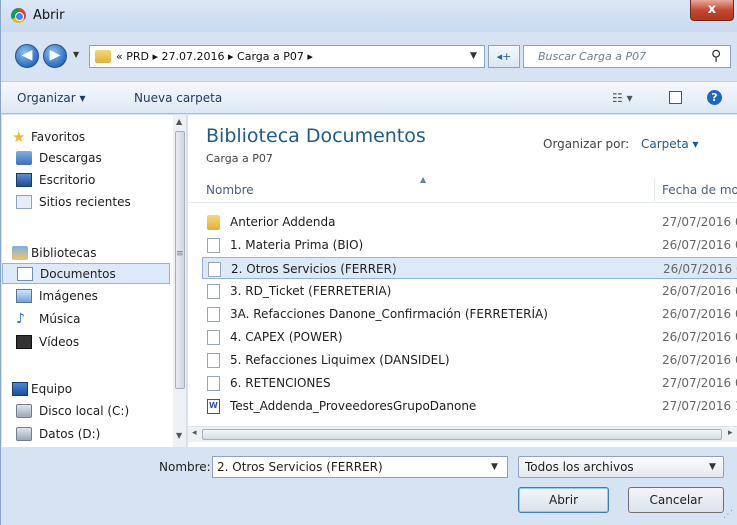  What do you see at coordinates (586, 144) in the screenshot?
I see `arrange-by-label: Organizar por:` at bounding box center [586, 144].